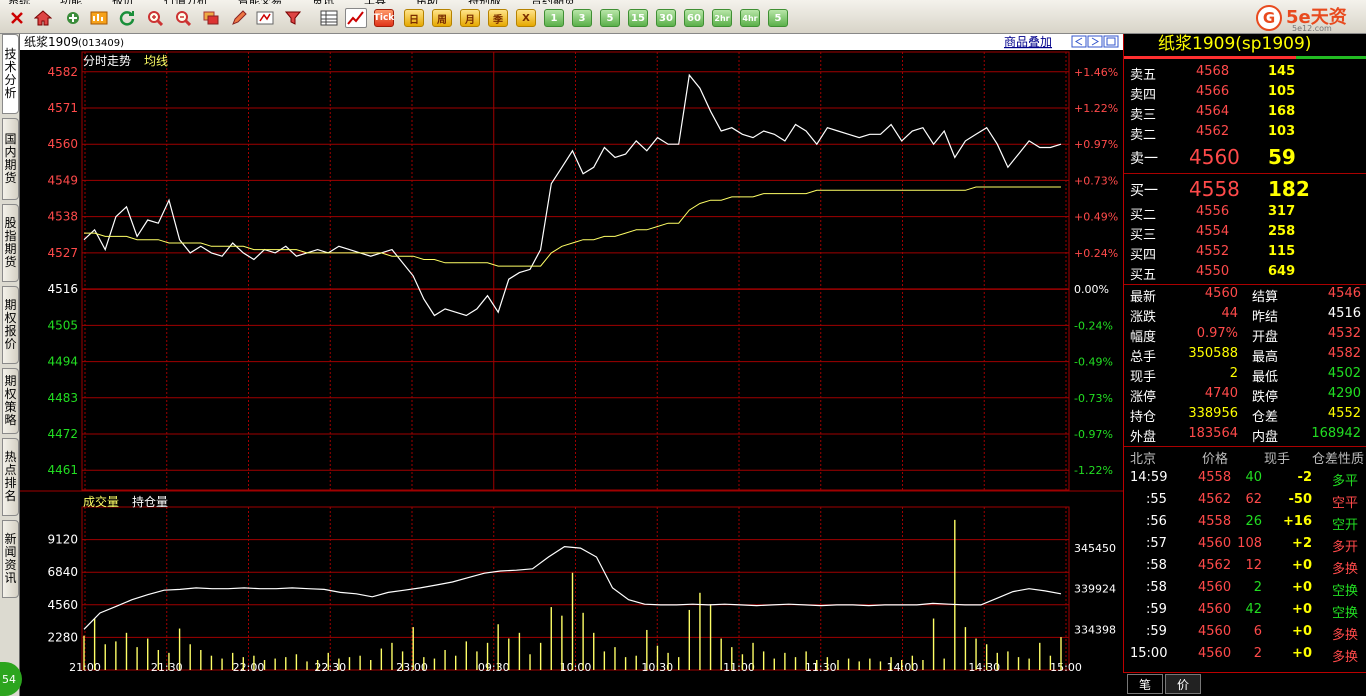 This screenshot has width=1366, height=696. I want to click on period-button: X, so click(526, 18).